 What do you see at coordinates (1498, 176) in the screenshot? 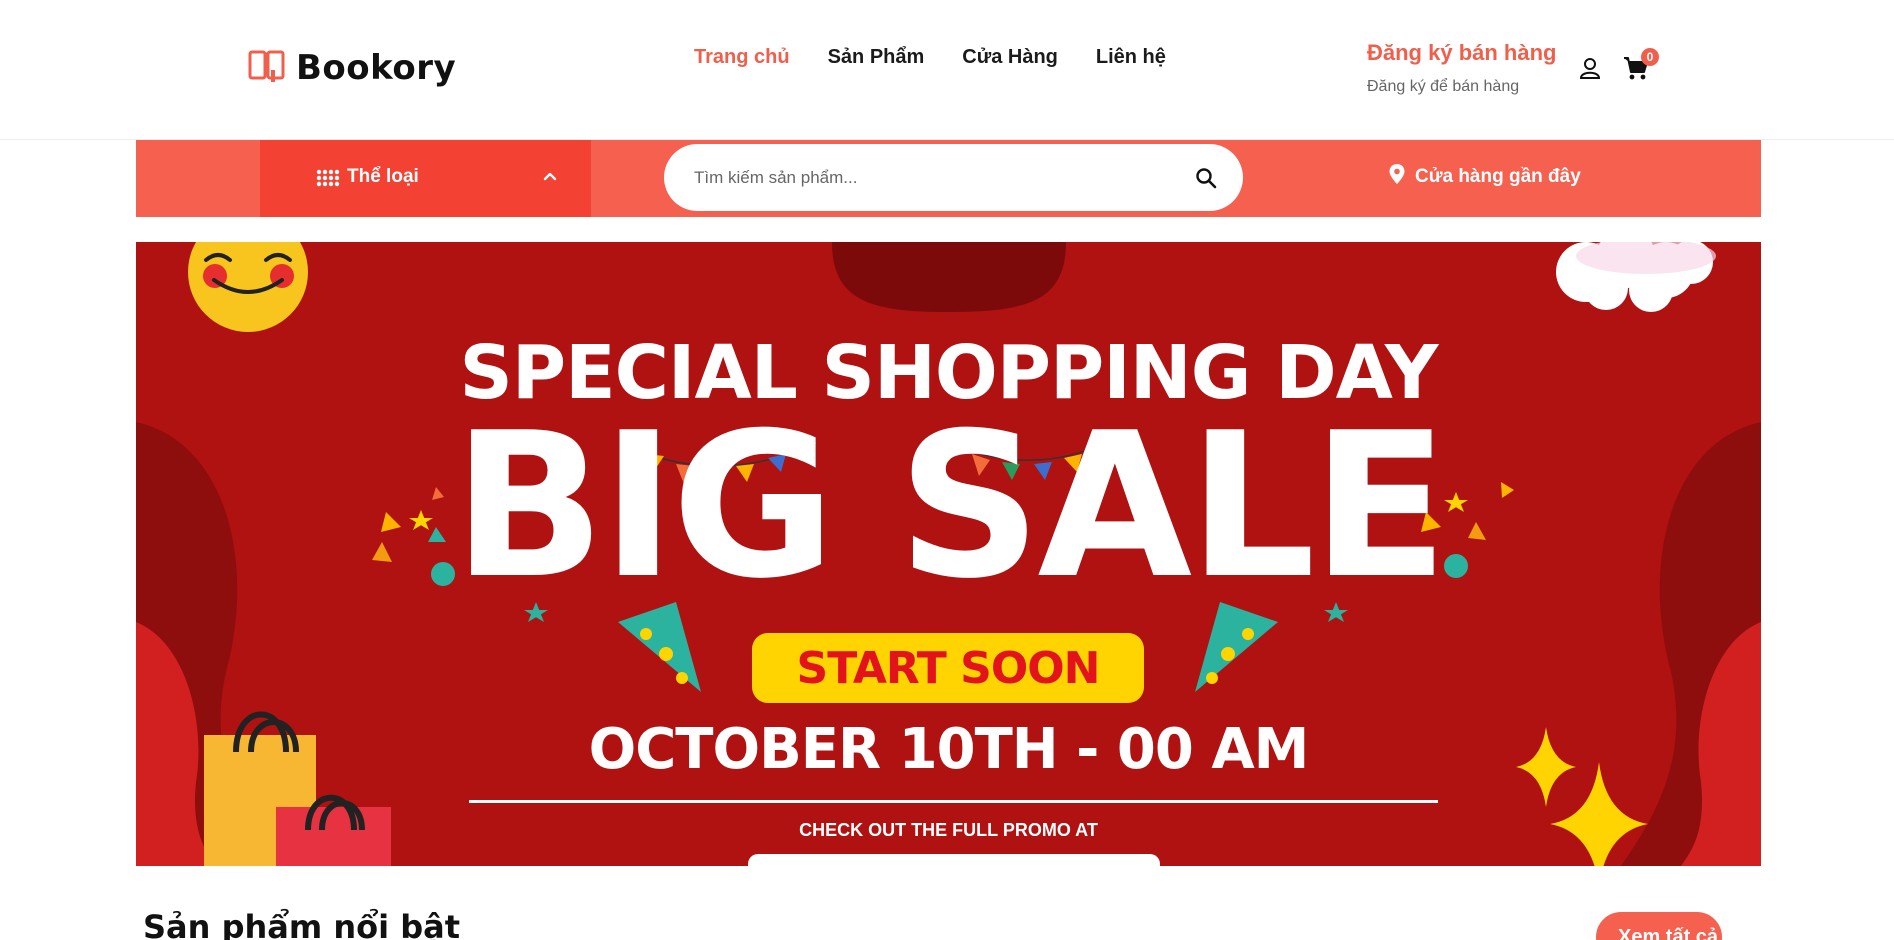
I see `nearby-store-label: Cửa hàng gần đây` at bounding box center [1498, 176].